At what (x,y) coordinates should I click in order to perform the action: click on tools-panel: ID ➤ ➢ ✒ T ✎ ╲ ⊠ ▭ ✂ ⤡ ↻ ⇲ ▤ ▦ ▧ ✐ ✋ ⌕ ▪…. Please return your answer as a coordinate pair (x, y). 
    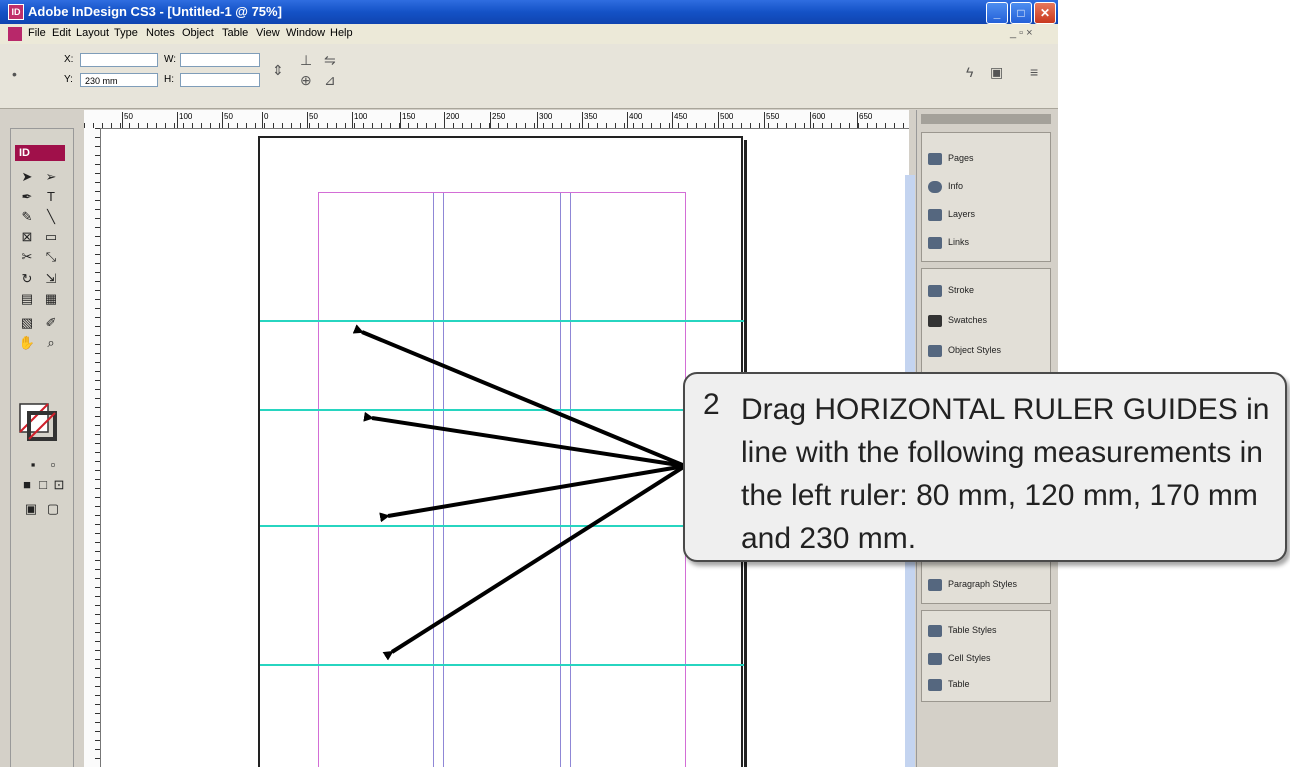
    Looking at the image, I should click on (42, 447).